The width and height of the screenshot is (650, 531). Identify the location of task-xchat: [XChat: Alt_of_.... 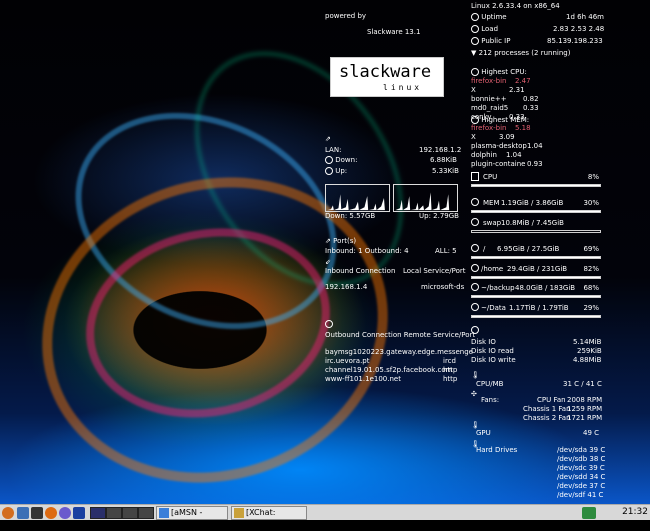
(269, 517).